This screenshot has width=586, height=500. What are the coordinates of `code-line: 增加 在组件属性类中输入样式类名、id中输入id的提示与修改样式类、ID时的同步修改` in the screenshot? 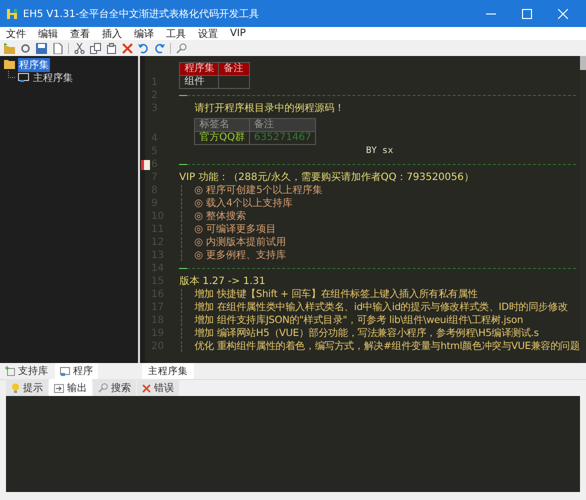 It's located at (374, 307).